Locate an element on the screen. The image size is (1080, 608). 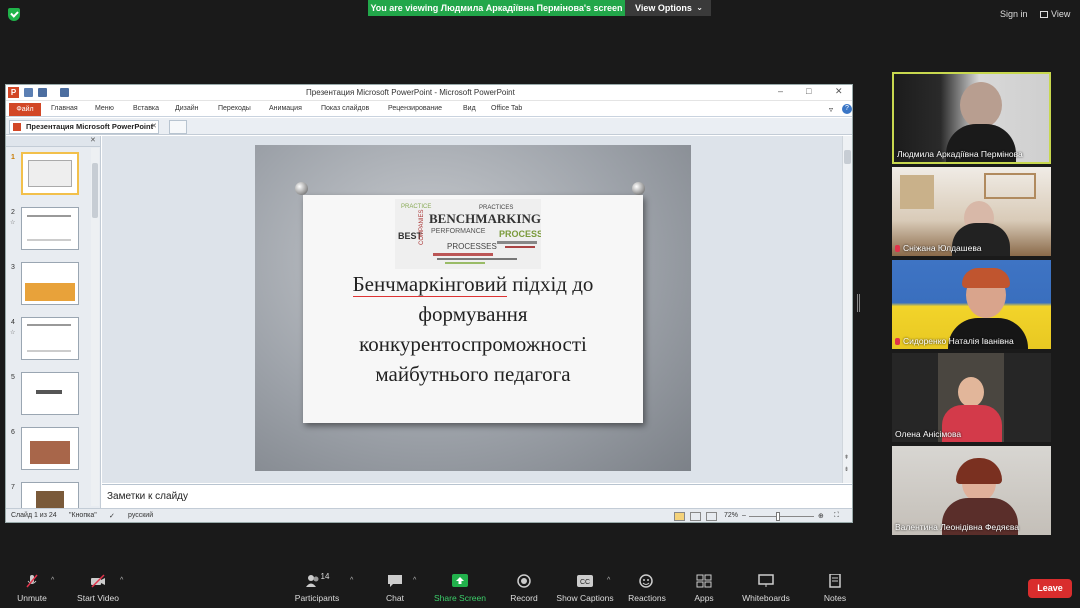
view-label: View is located at coordinates (1061, 14).